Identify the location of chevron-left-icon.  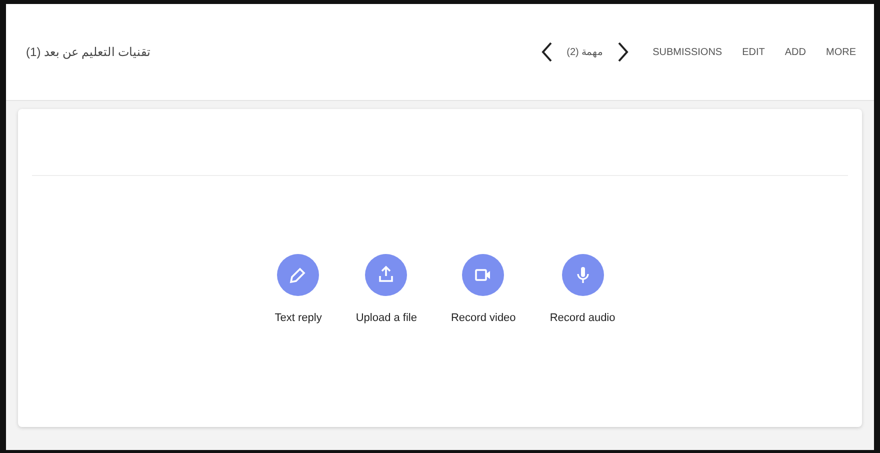
(546, 52).